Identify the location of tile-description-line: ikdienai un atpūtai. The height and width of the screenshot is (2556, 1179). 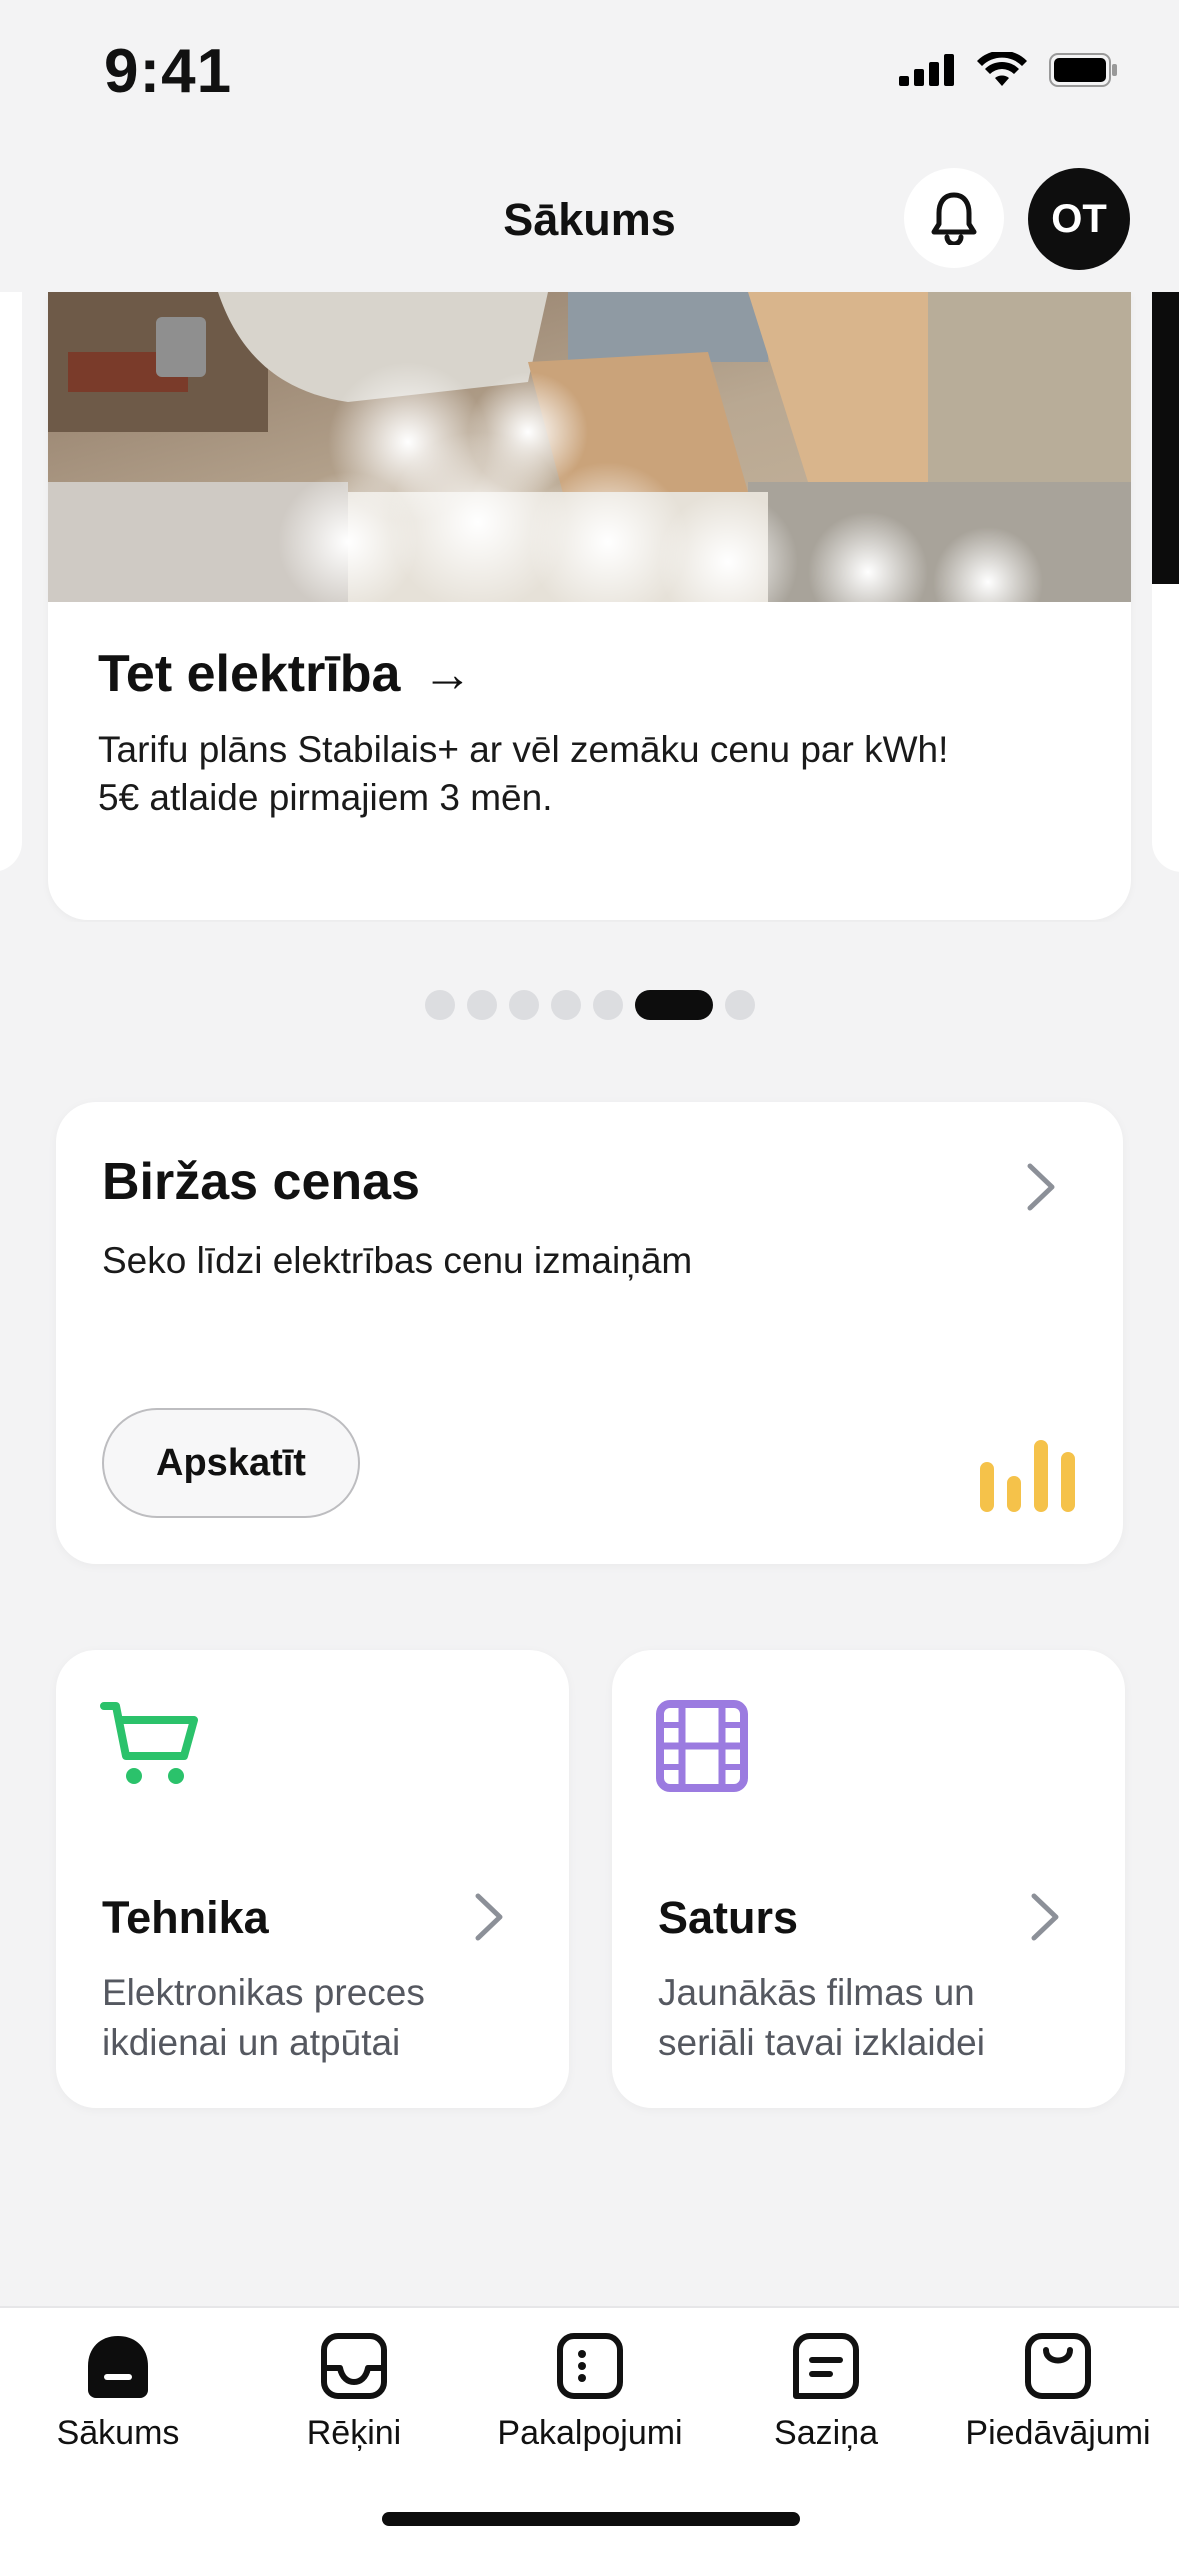
(251, 2042).